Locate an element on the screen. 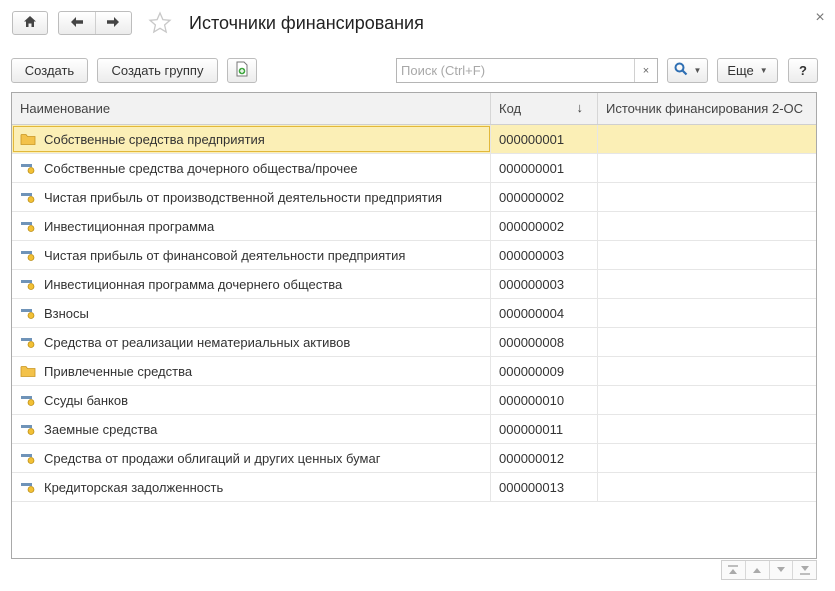 The image size is (835, 591). add-to-favorites-button is located at coordinates (160, 23).